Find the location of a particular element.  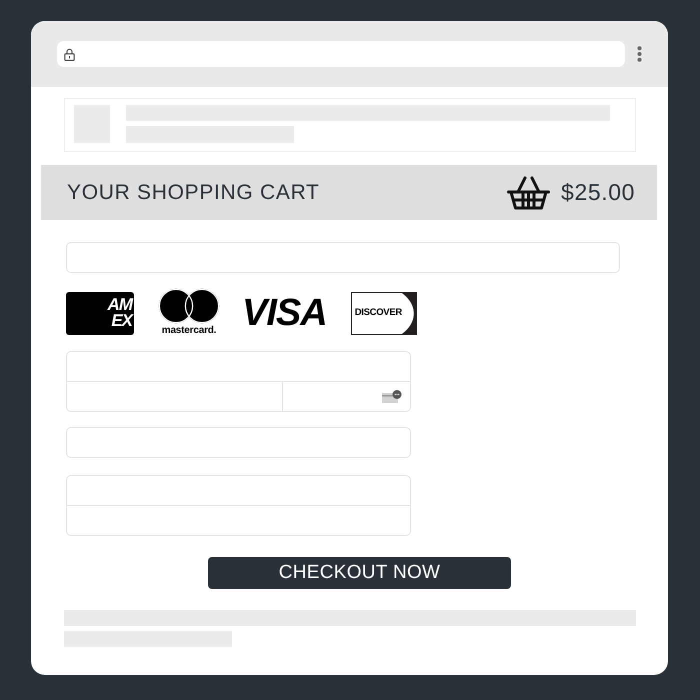

checkout-button: CHECKOUT NOW is located at coordinates (359, 573).